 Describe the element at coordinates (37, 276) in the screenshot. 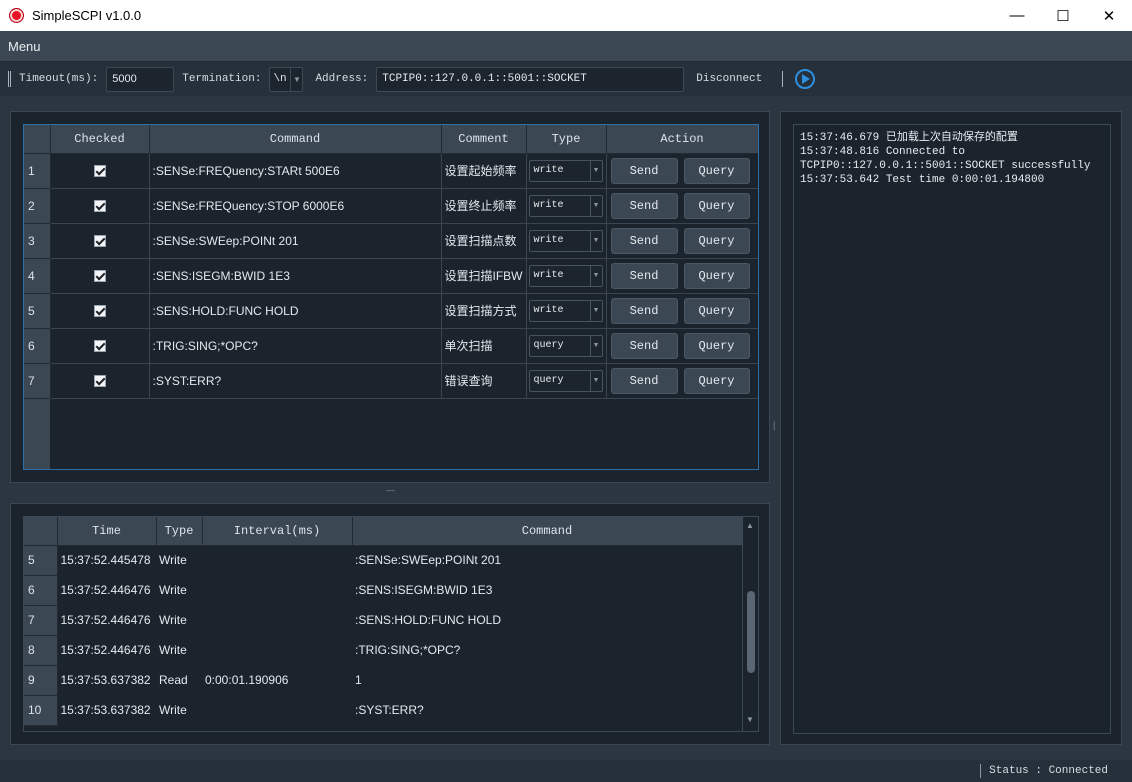

I see `row-number: 4` at that location.